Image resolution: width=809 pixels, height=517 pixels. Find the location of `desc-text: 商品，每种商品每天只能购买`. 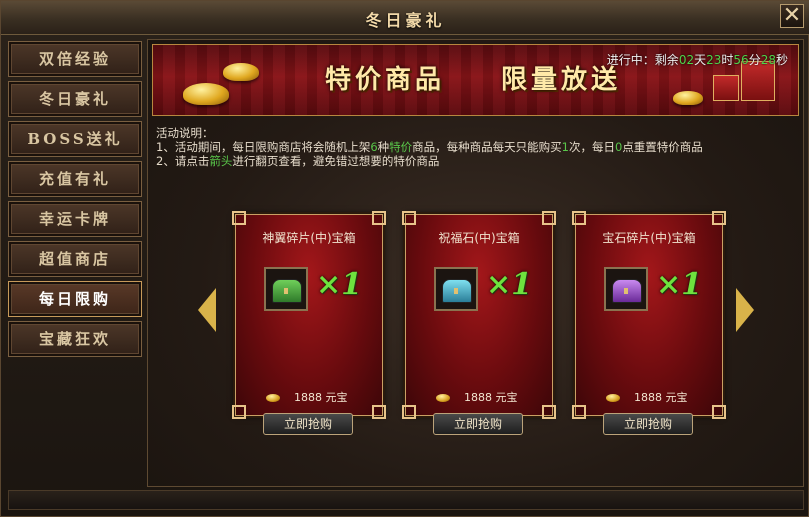

desc-text: 商品，每种商品每天只能购买 is located at coordinates (487, 147).